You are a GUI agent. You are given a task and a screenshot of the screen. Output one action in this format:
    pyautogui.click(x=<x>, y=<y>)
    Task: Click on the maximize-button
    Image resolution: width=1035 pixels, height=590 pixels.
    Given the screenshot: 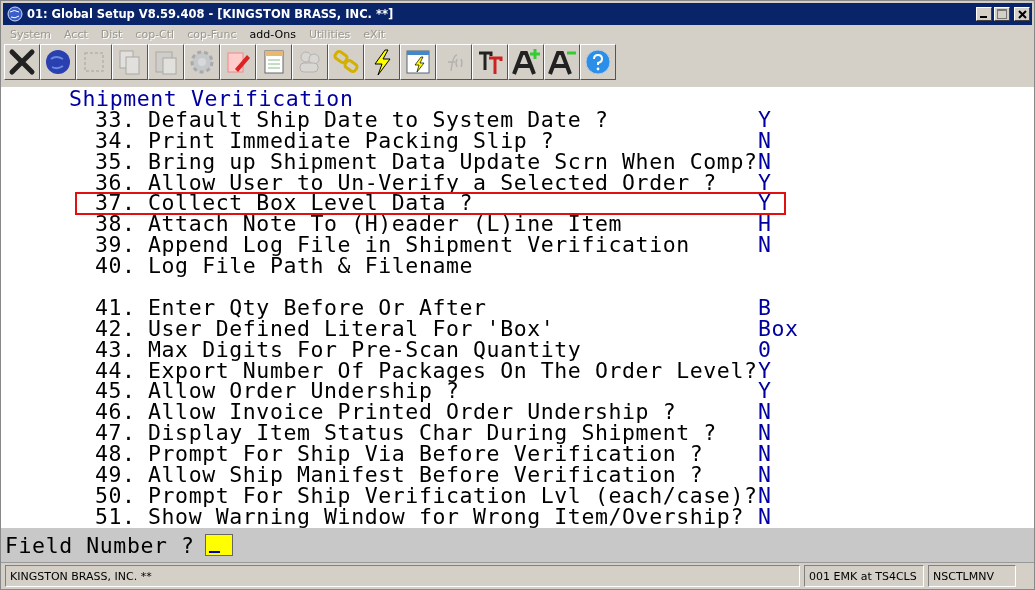 What is the action you would take?
    pyautogui.click(x=1002, y=14)
    